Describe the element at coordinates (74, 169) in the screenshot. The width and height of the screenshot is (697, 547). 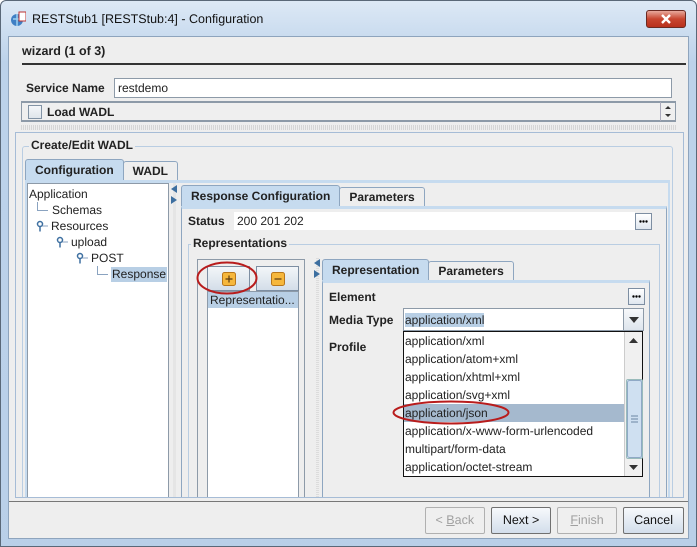
I see `tab: Configuration` at that location.